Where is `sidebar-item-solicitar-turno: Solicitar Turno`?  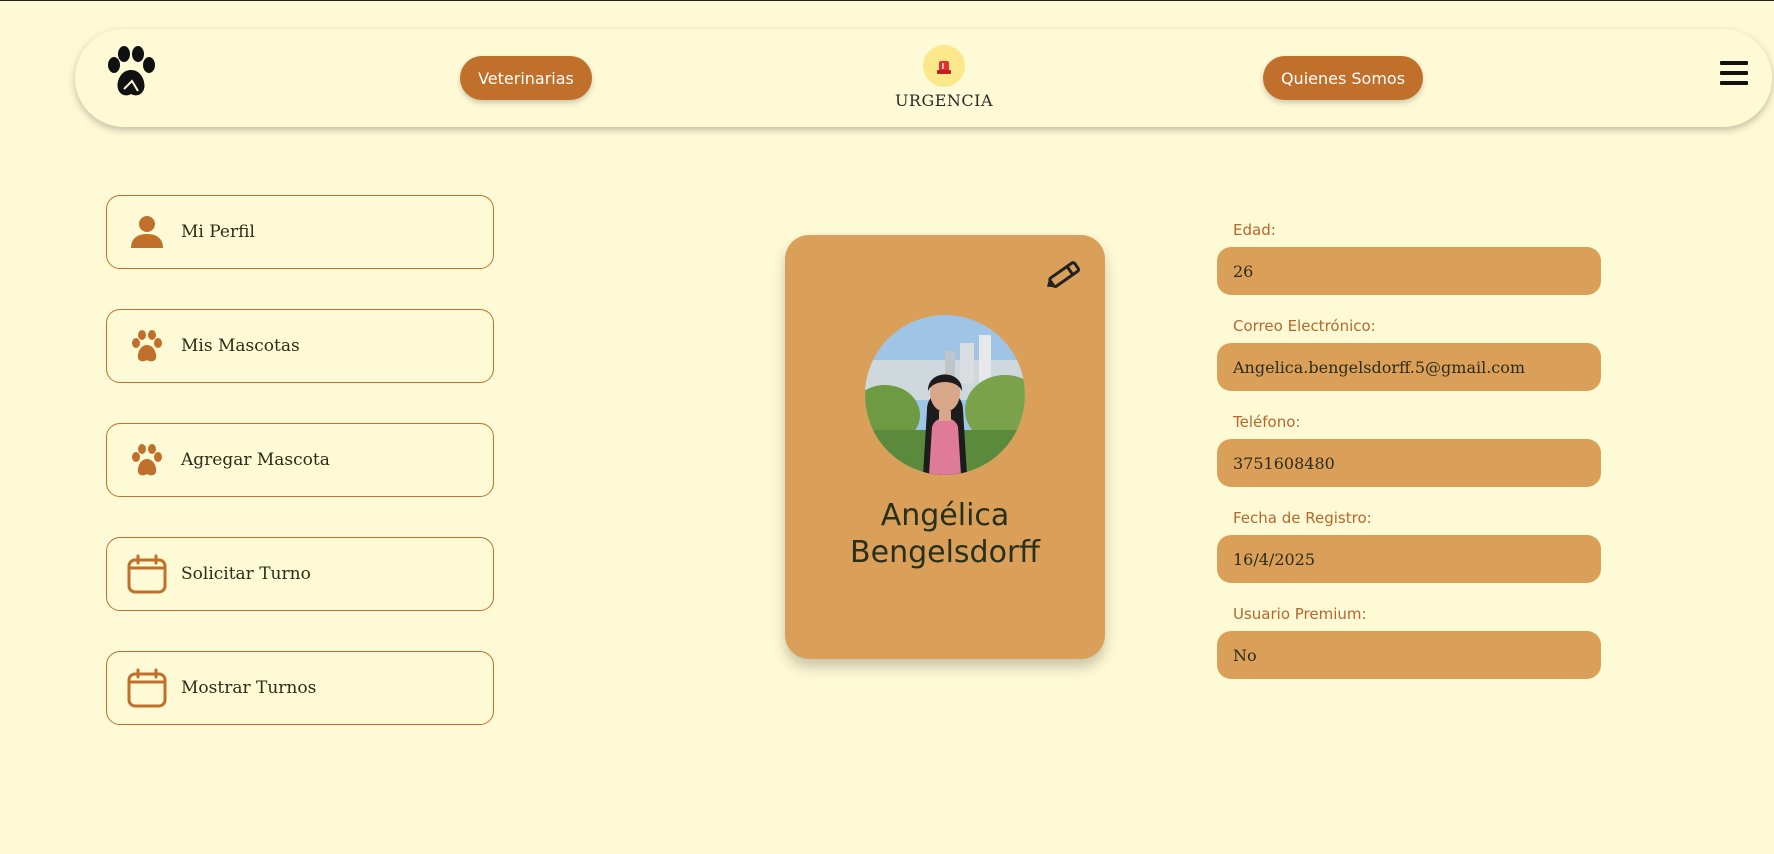
sidebar-item-solicitar-turno: Solicitar Turno is located at coordinates (300, 574).